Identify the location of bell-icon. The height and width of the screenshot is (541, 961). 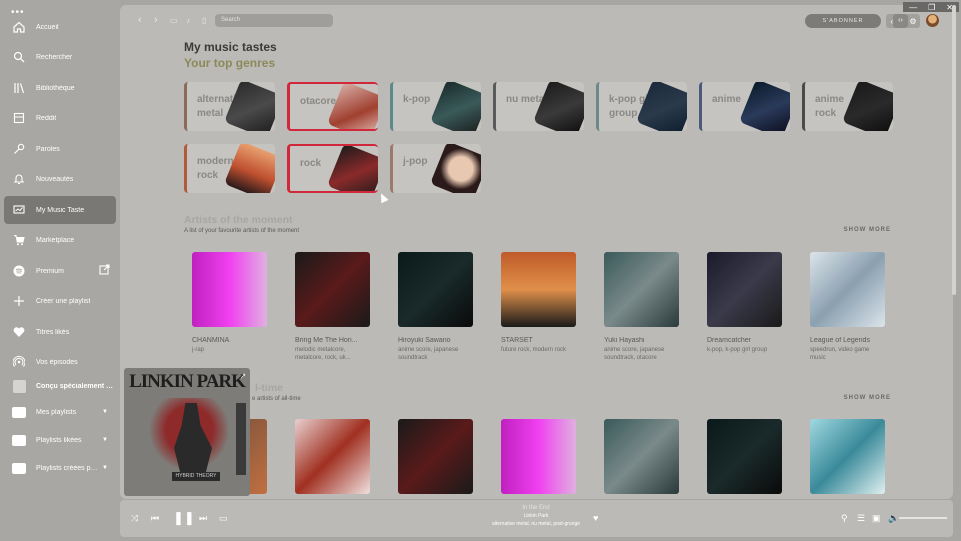
(19, 179).